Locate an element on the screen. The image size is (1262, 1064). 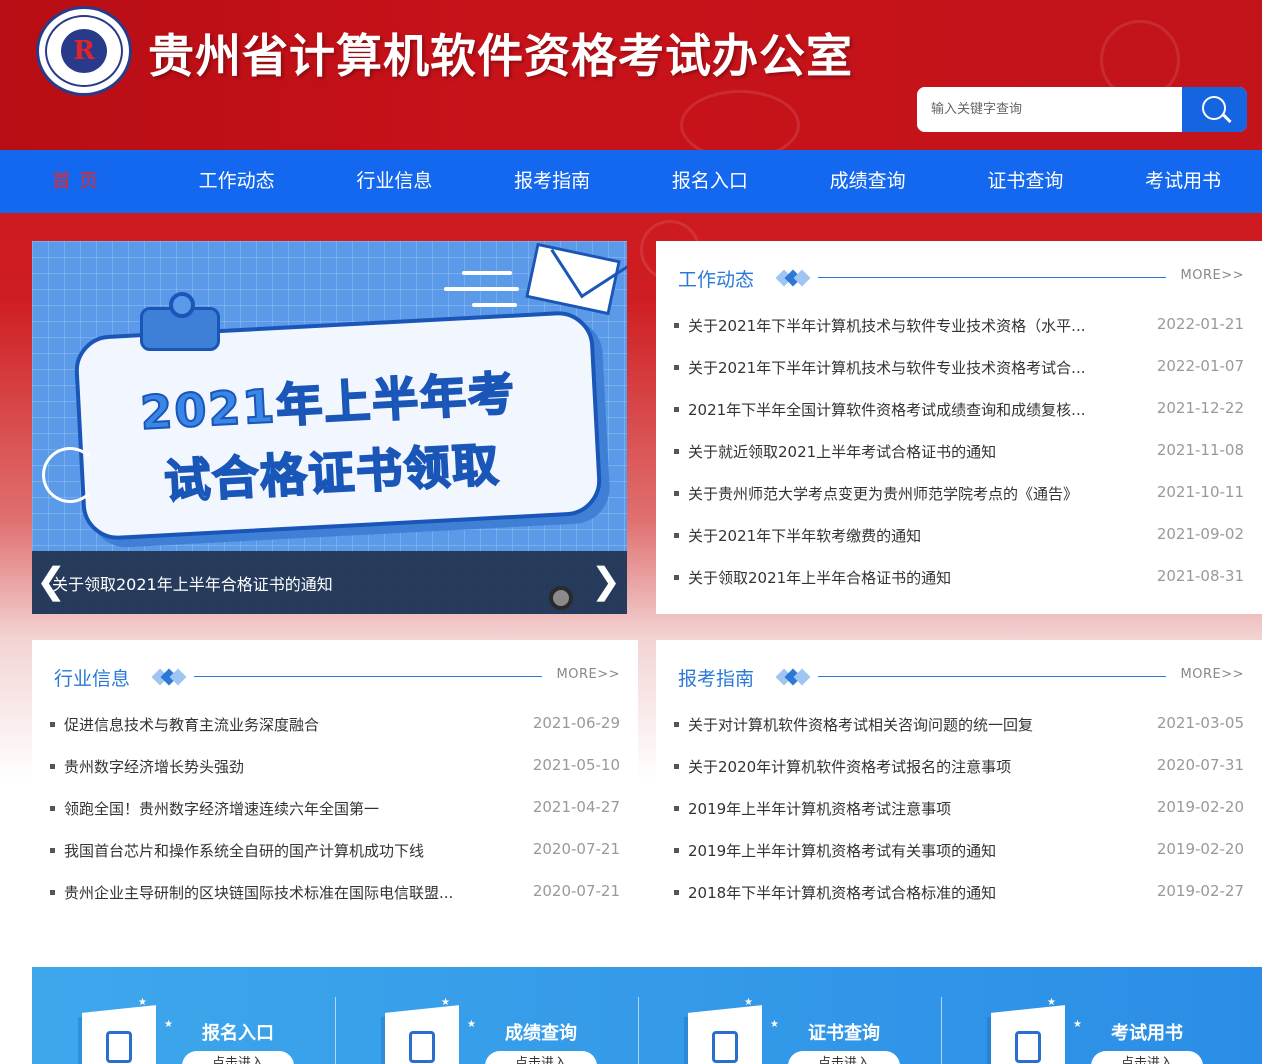
news-date: 2021-12-22 is located at coordinates (1200, 408).